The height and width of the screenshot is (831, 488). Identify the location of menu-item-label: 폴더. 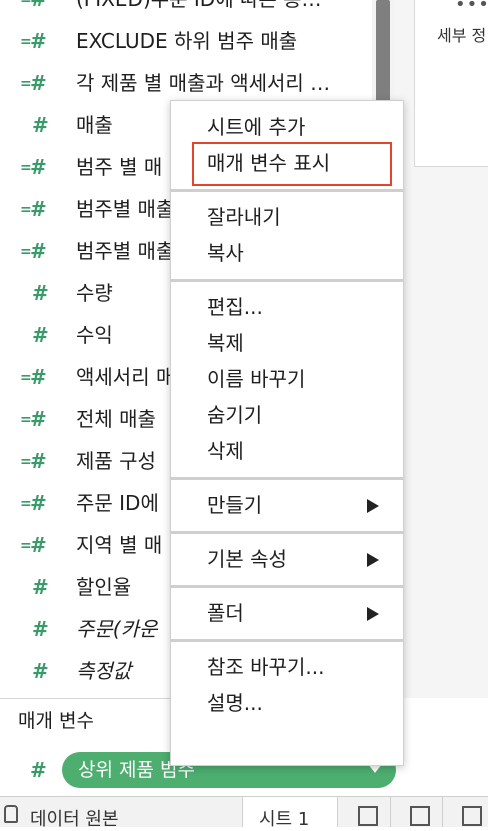
(225, 613).